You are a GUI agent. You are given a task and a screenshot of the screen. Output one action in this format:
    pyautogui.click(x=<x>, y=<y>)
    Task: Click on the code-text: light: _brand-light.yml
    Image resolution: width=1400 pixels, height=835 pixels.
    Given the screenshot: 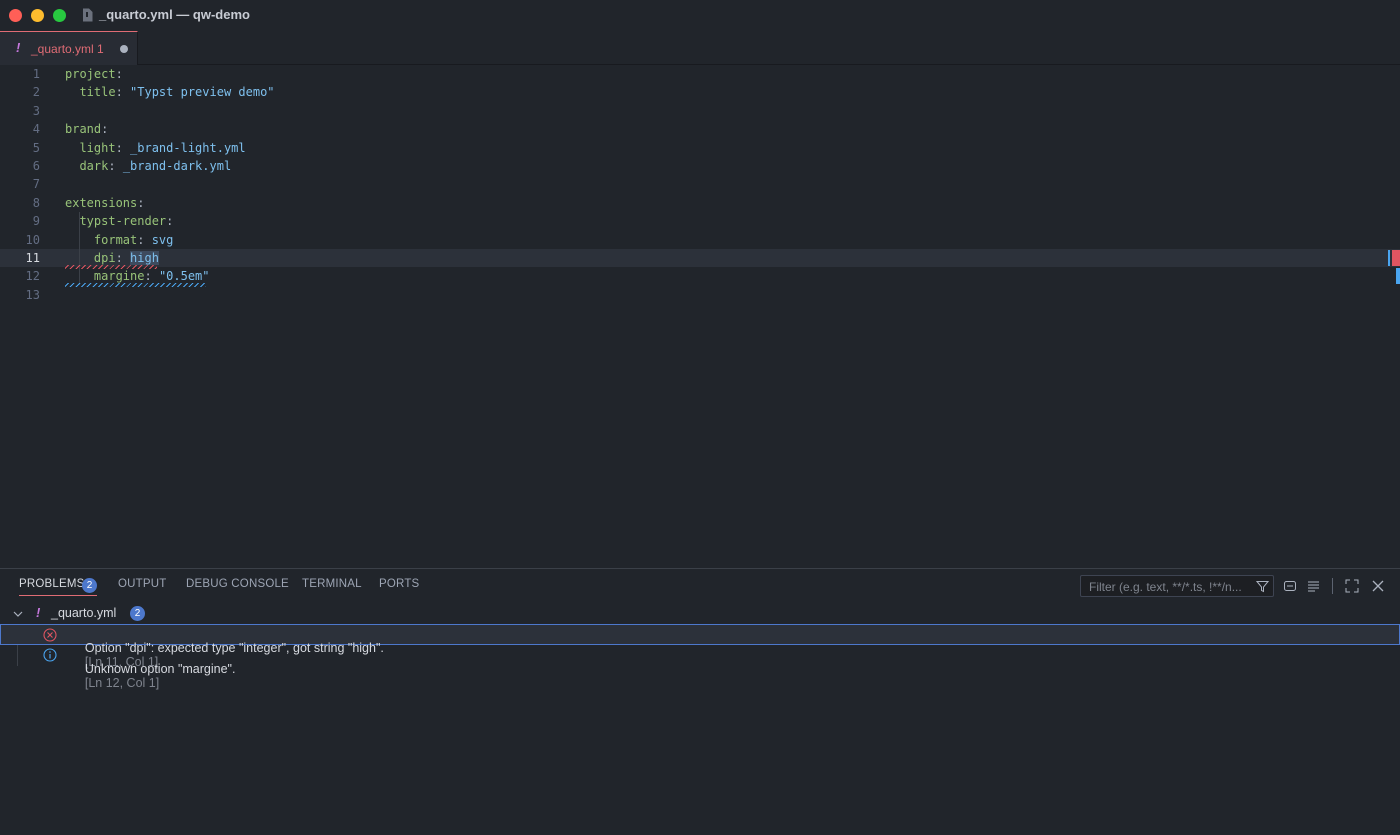 What is the action you would take?
    pyautogui.click(x=155, y=148)
    